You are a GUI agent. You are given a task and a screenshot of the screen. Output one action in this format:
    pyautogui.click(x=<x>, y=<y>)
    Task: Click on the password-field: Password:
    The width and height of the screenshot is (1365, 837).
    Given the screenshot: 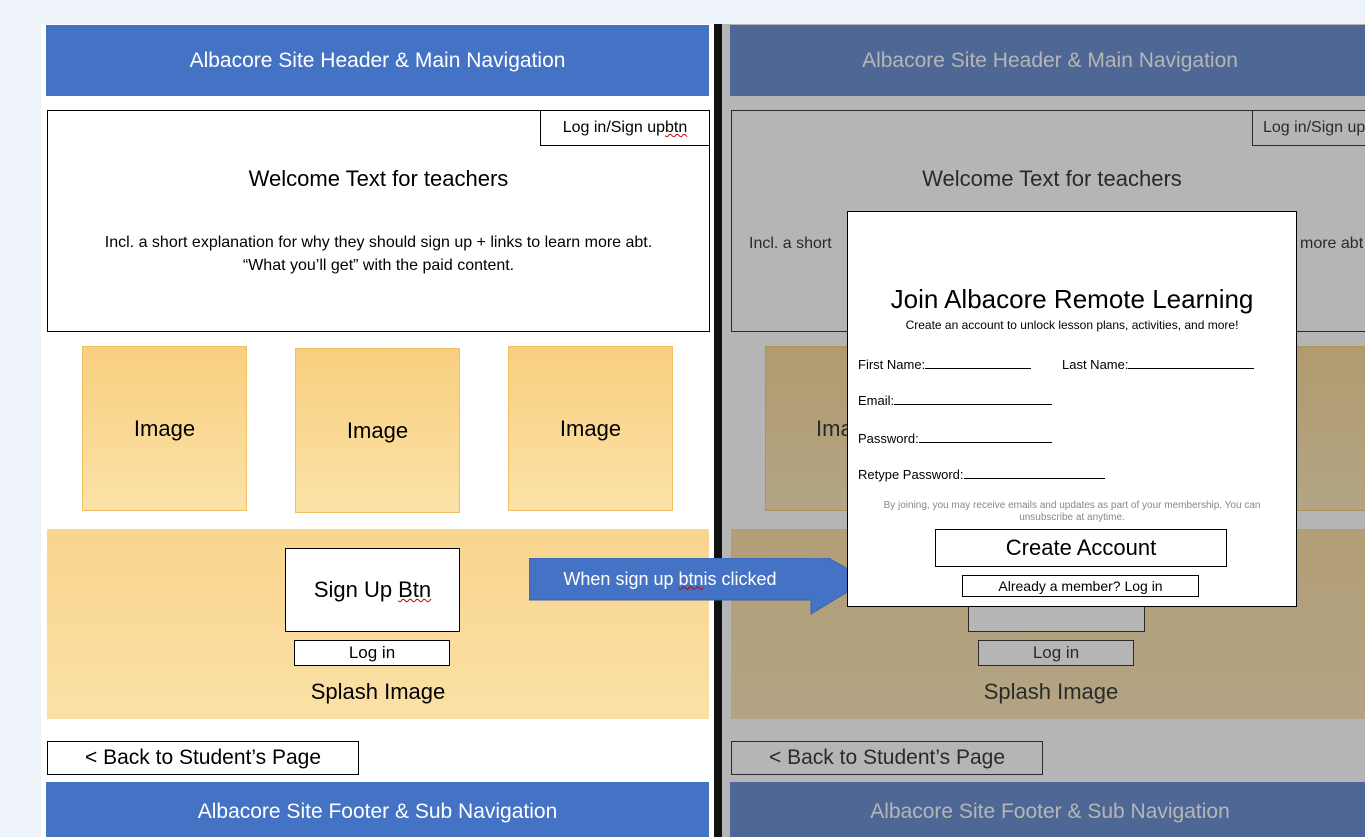 What is the action you would take?
    pyautogui.click(x=955, y=438)
    